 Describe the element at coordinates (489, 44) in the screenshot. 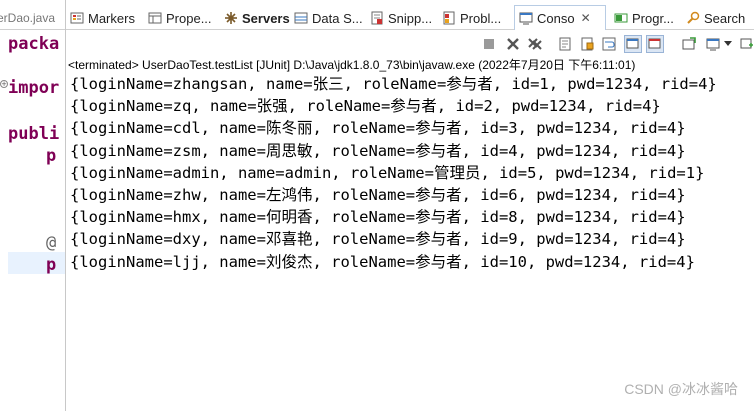

I see `terminate-icon` at that location.